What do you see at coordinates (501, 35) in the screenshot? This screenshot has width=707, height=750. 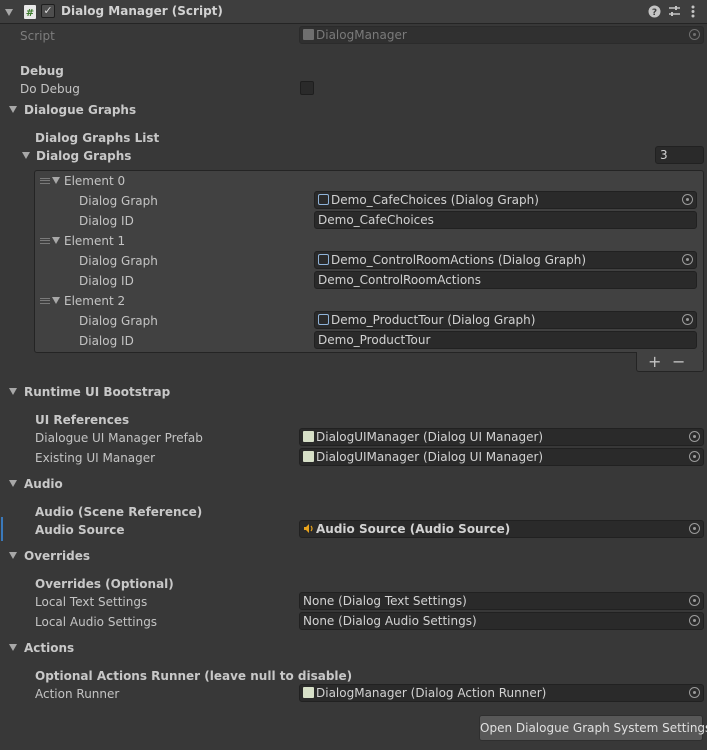 I see `script-field: DialogManager` at bounding box center [501, 35].